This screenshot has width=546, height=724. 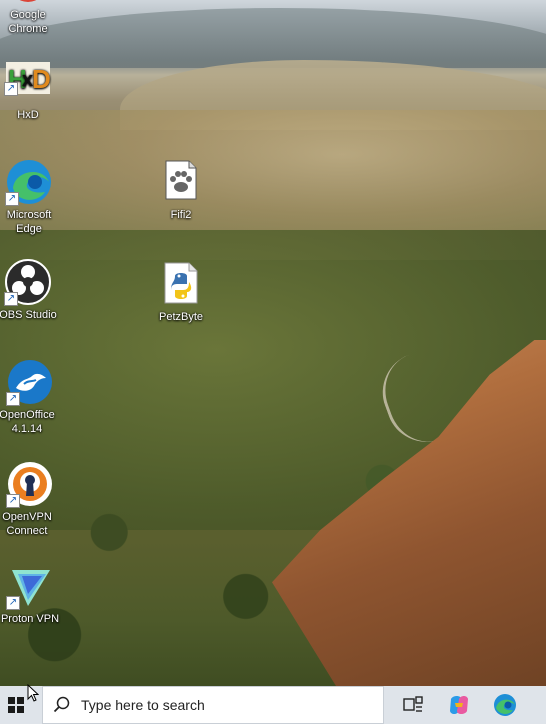 I want to click on desktop-icon-fifi2: Fifi2, so click(x=181, y=191).